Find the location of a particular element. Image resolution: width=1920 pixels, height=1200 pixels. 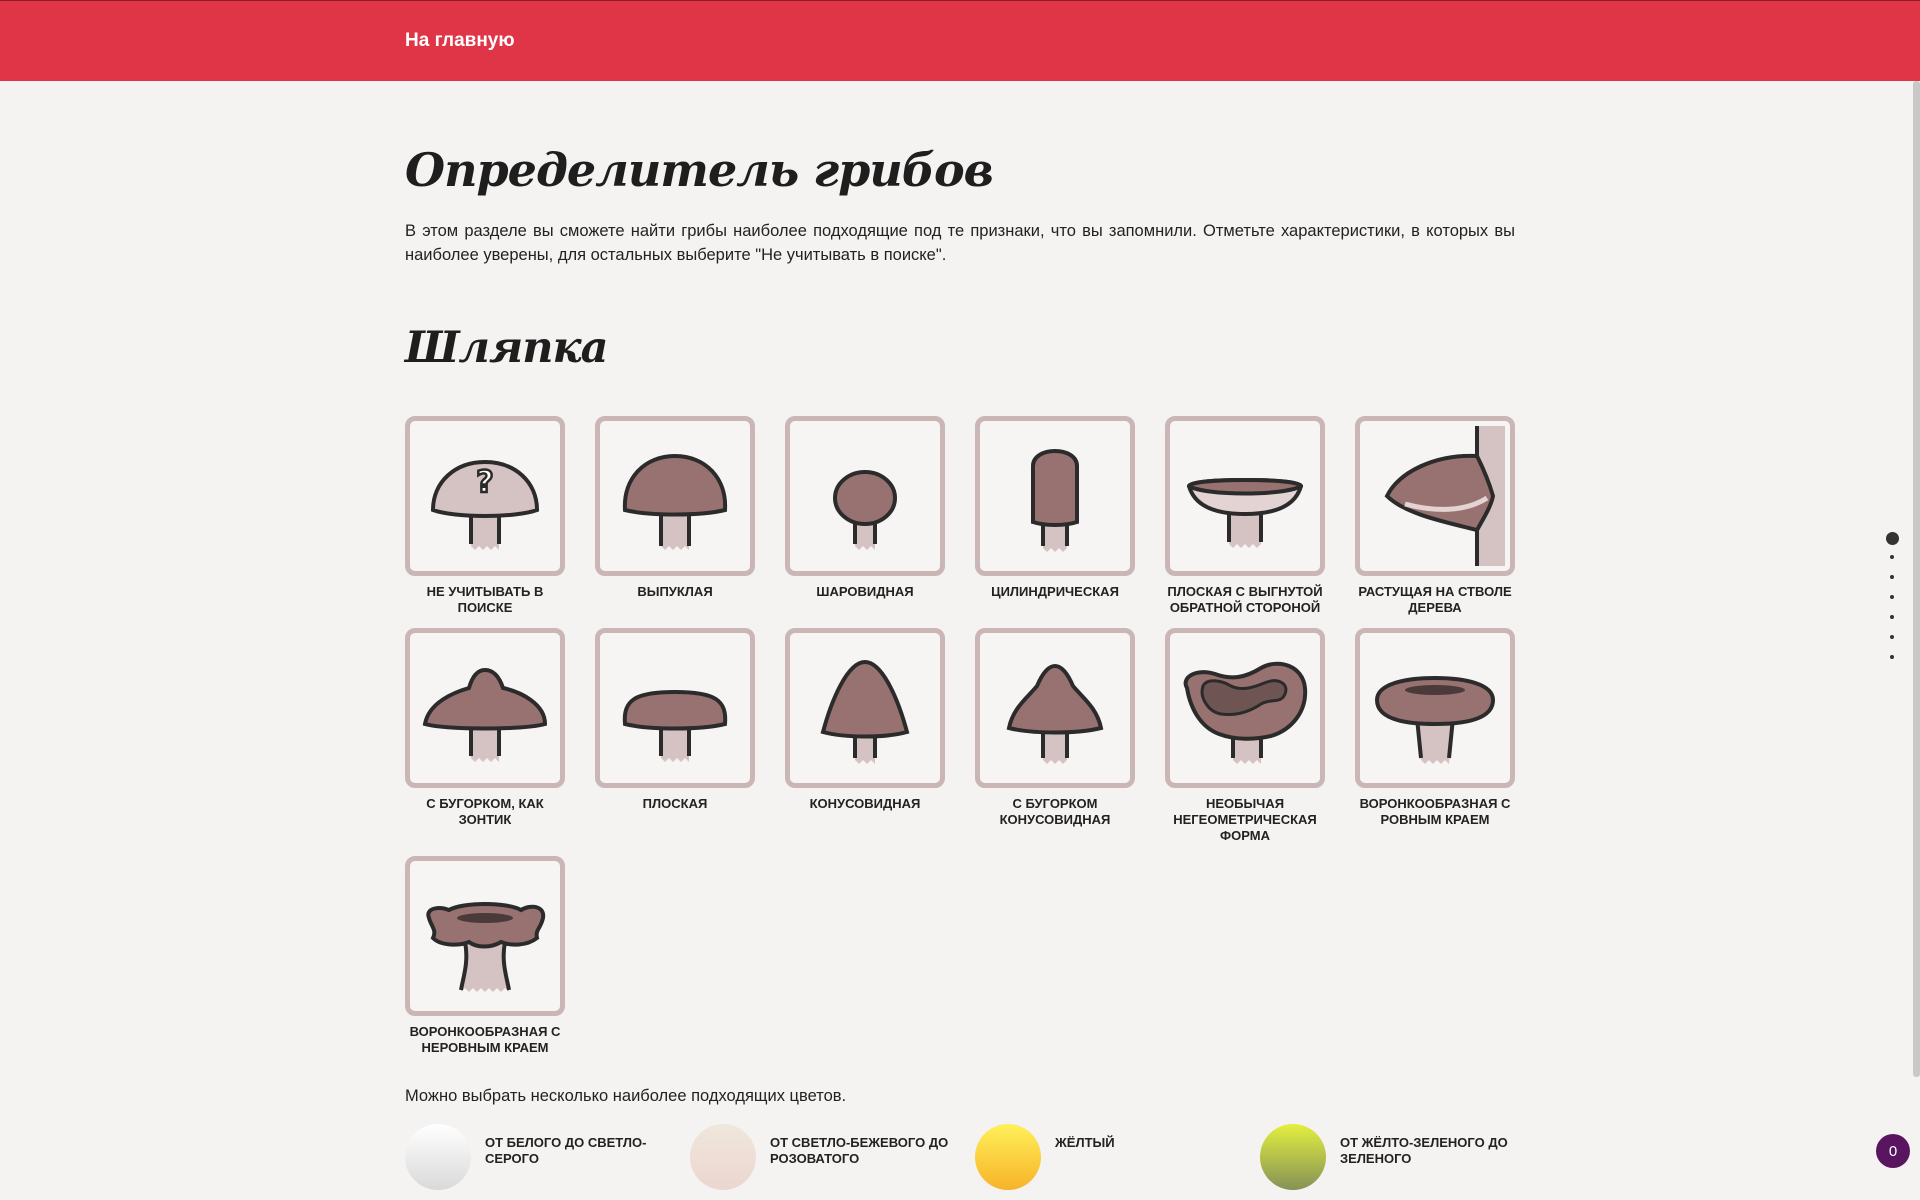

question-mushroom-icon: ? is located at coordinates (485, 504).